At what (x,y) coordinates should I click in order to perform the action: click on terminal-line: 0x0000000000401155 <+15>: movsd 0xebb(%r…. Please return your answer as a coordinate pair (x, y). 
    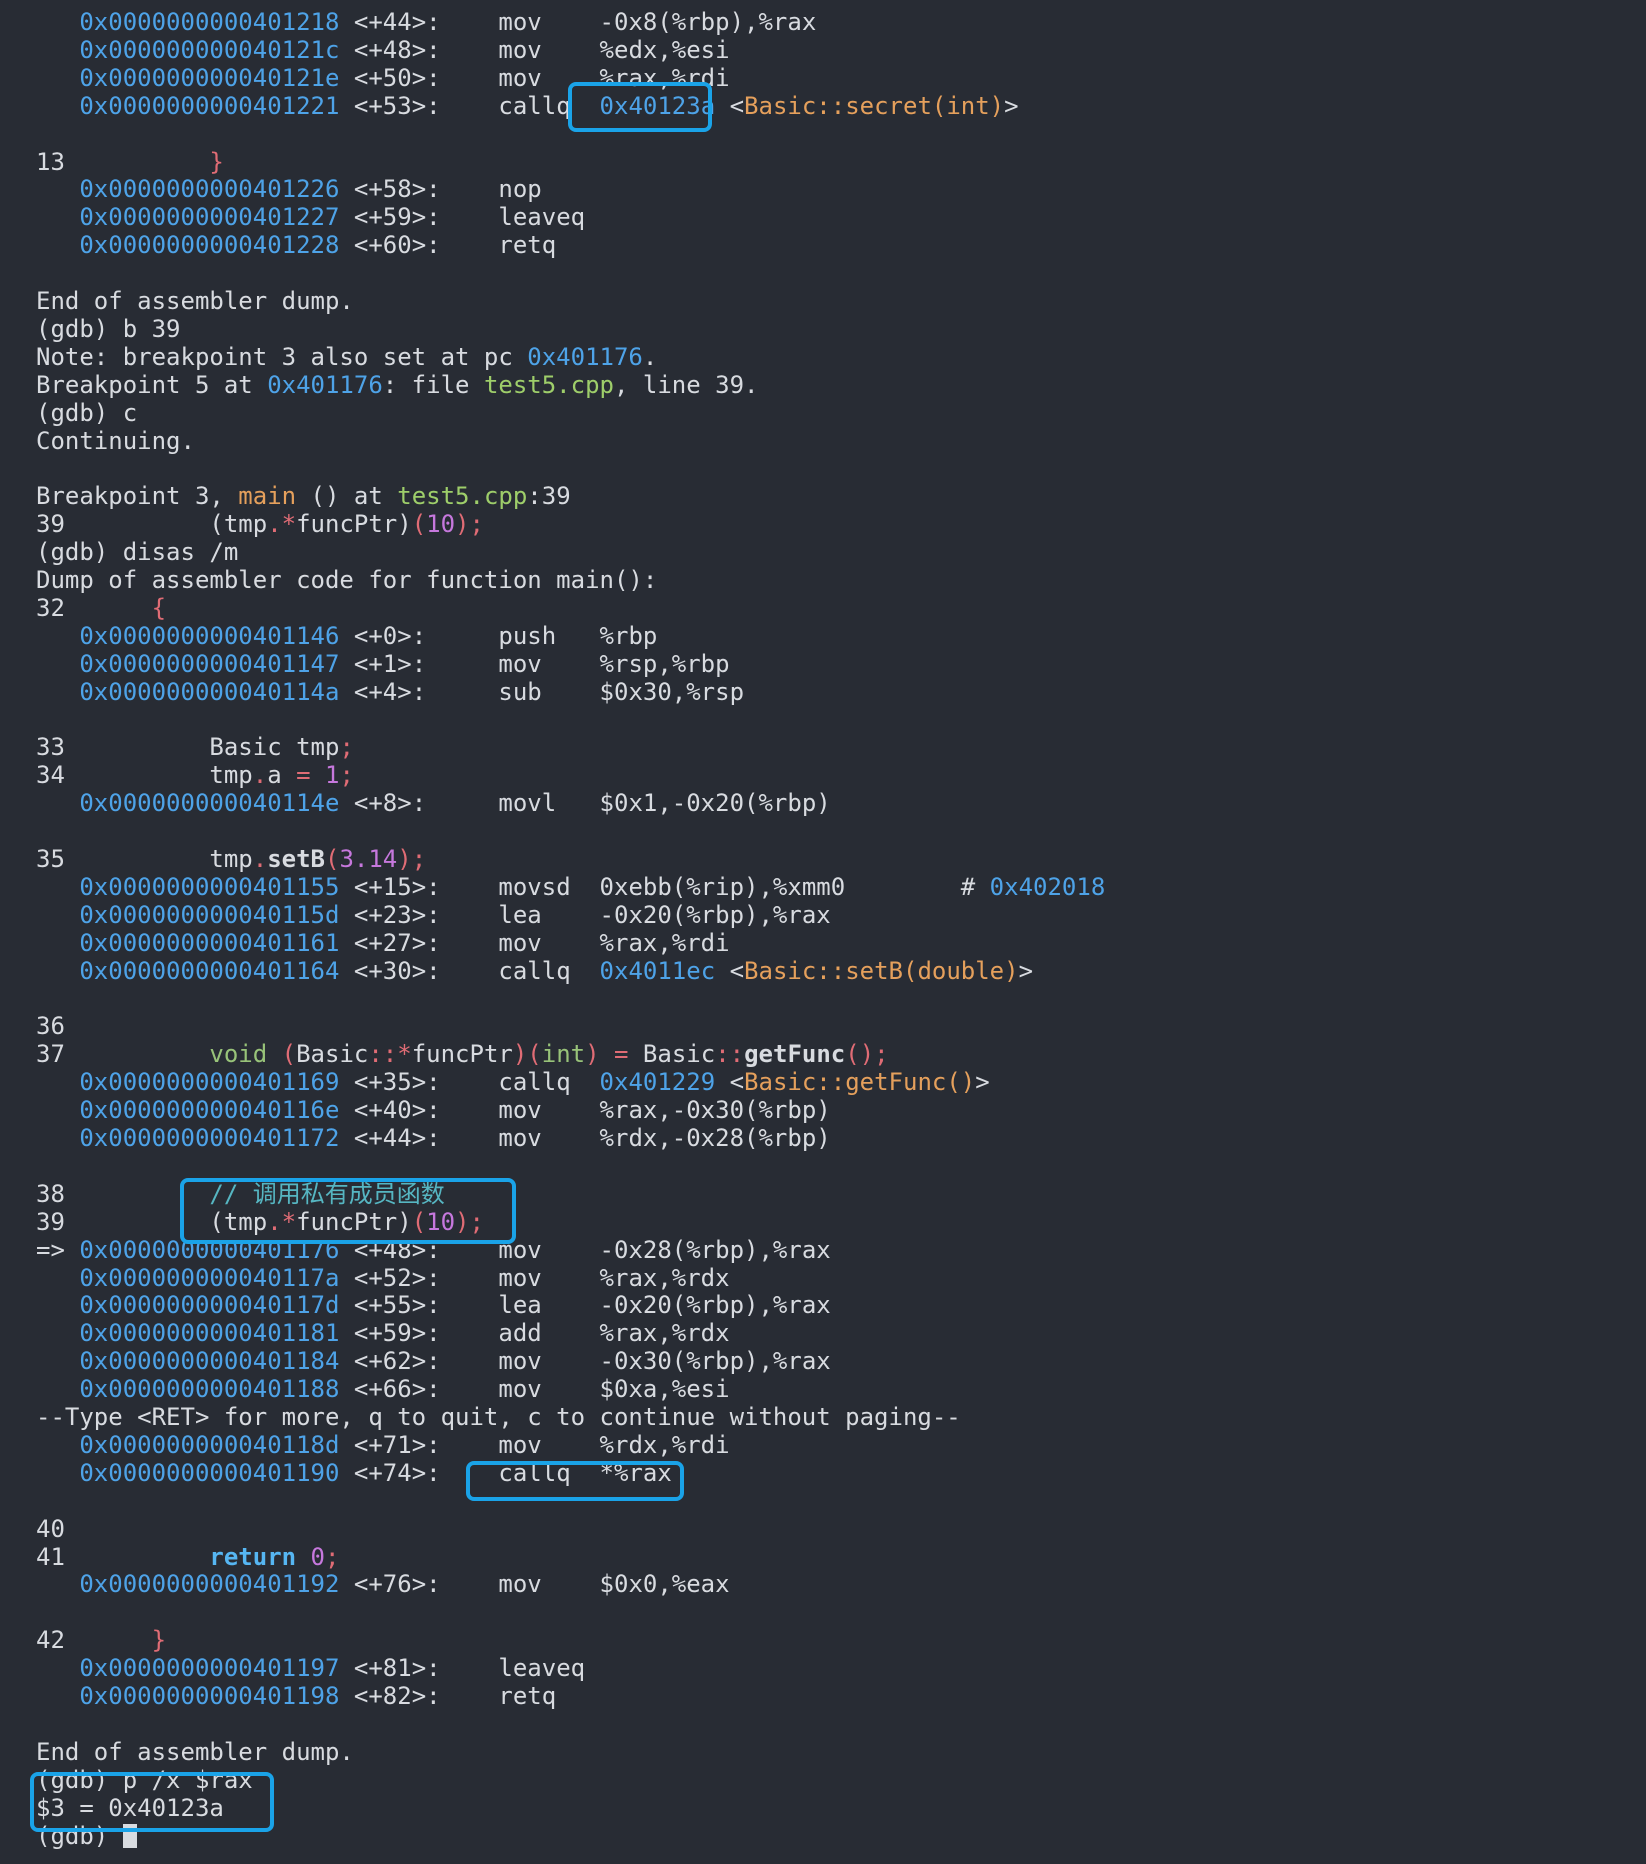
    Looking at the image, I should click on (570, 887).